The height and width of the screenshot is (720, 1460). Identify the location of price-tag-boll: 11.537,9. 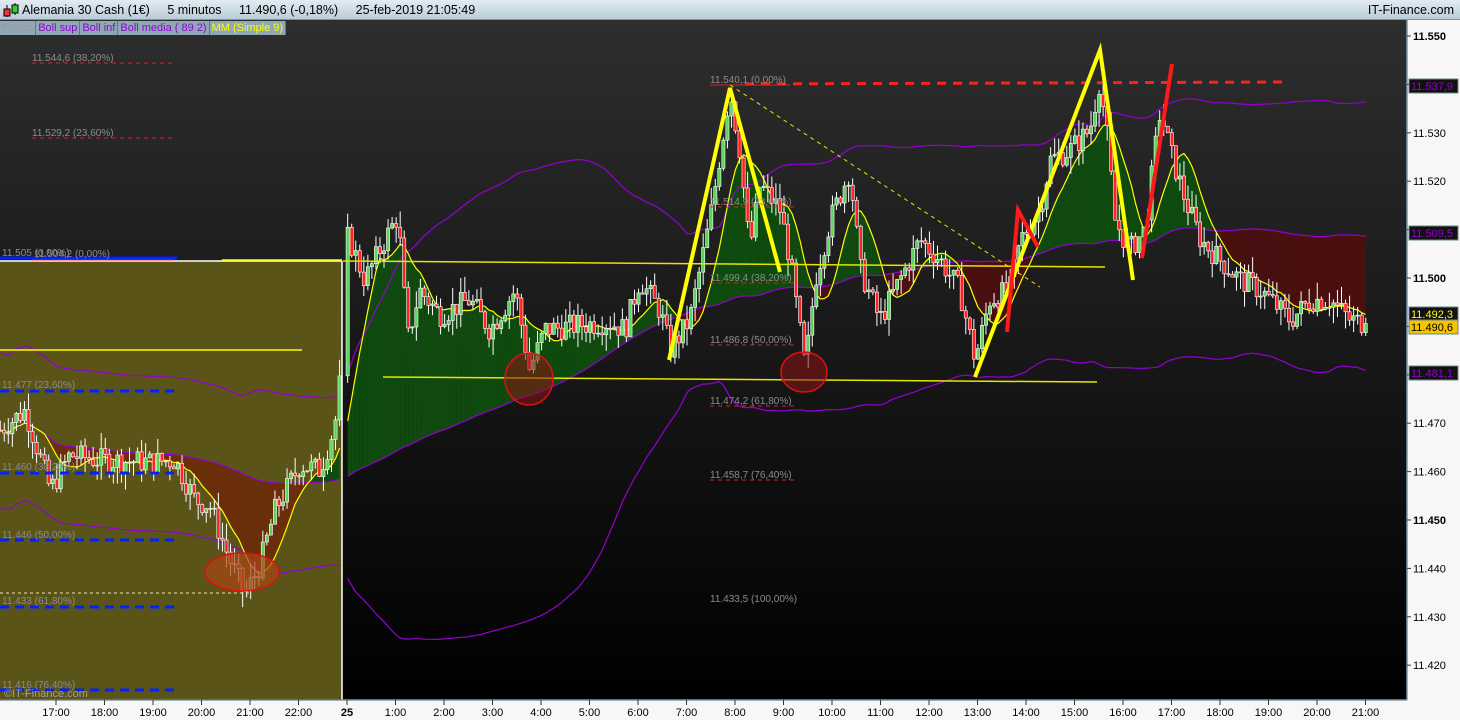
(1432, 87).